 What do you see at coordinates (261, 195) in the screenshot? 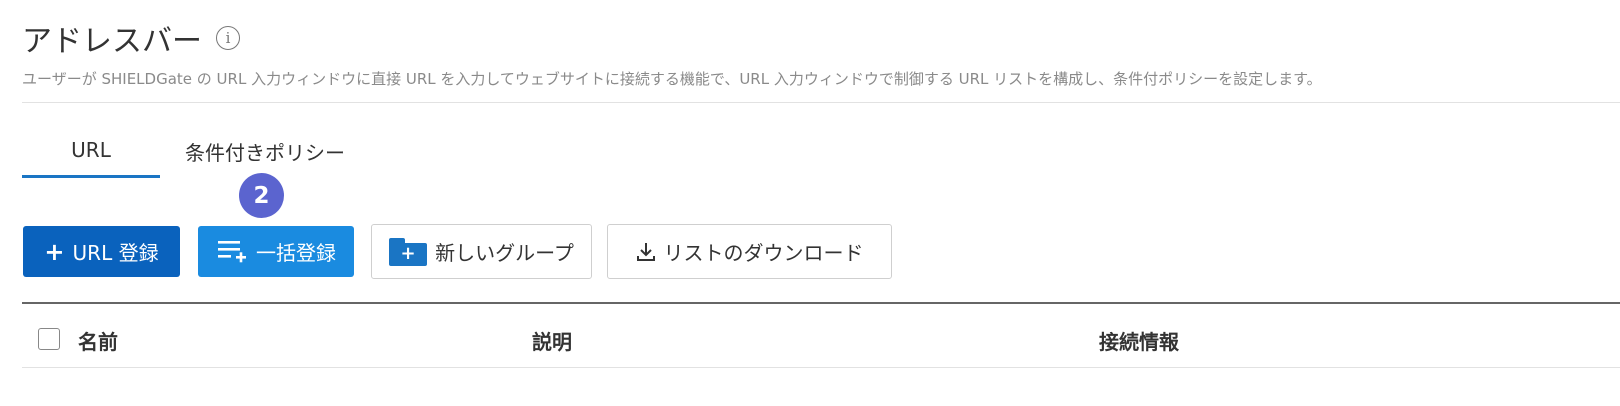
I see `step-badge: 2` at bounding box center [261, 195].